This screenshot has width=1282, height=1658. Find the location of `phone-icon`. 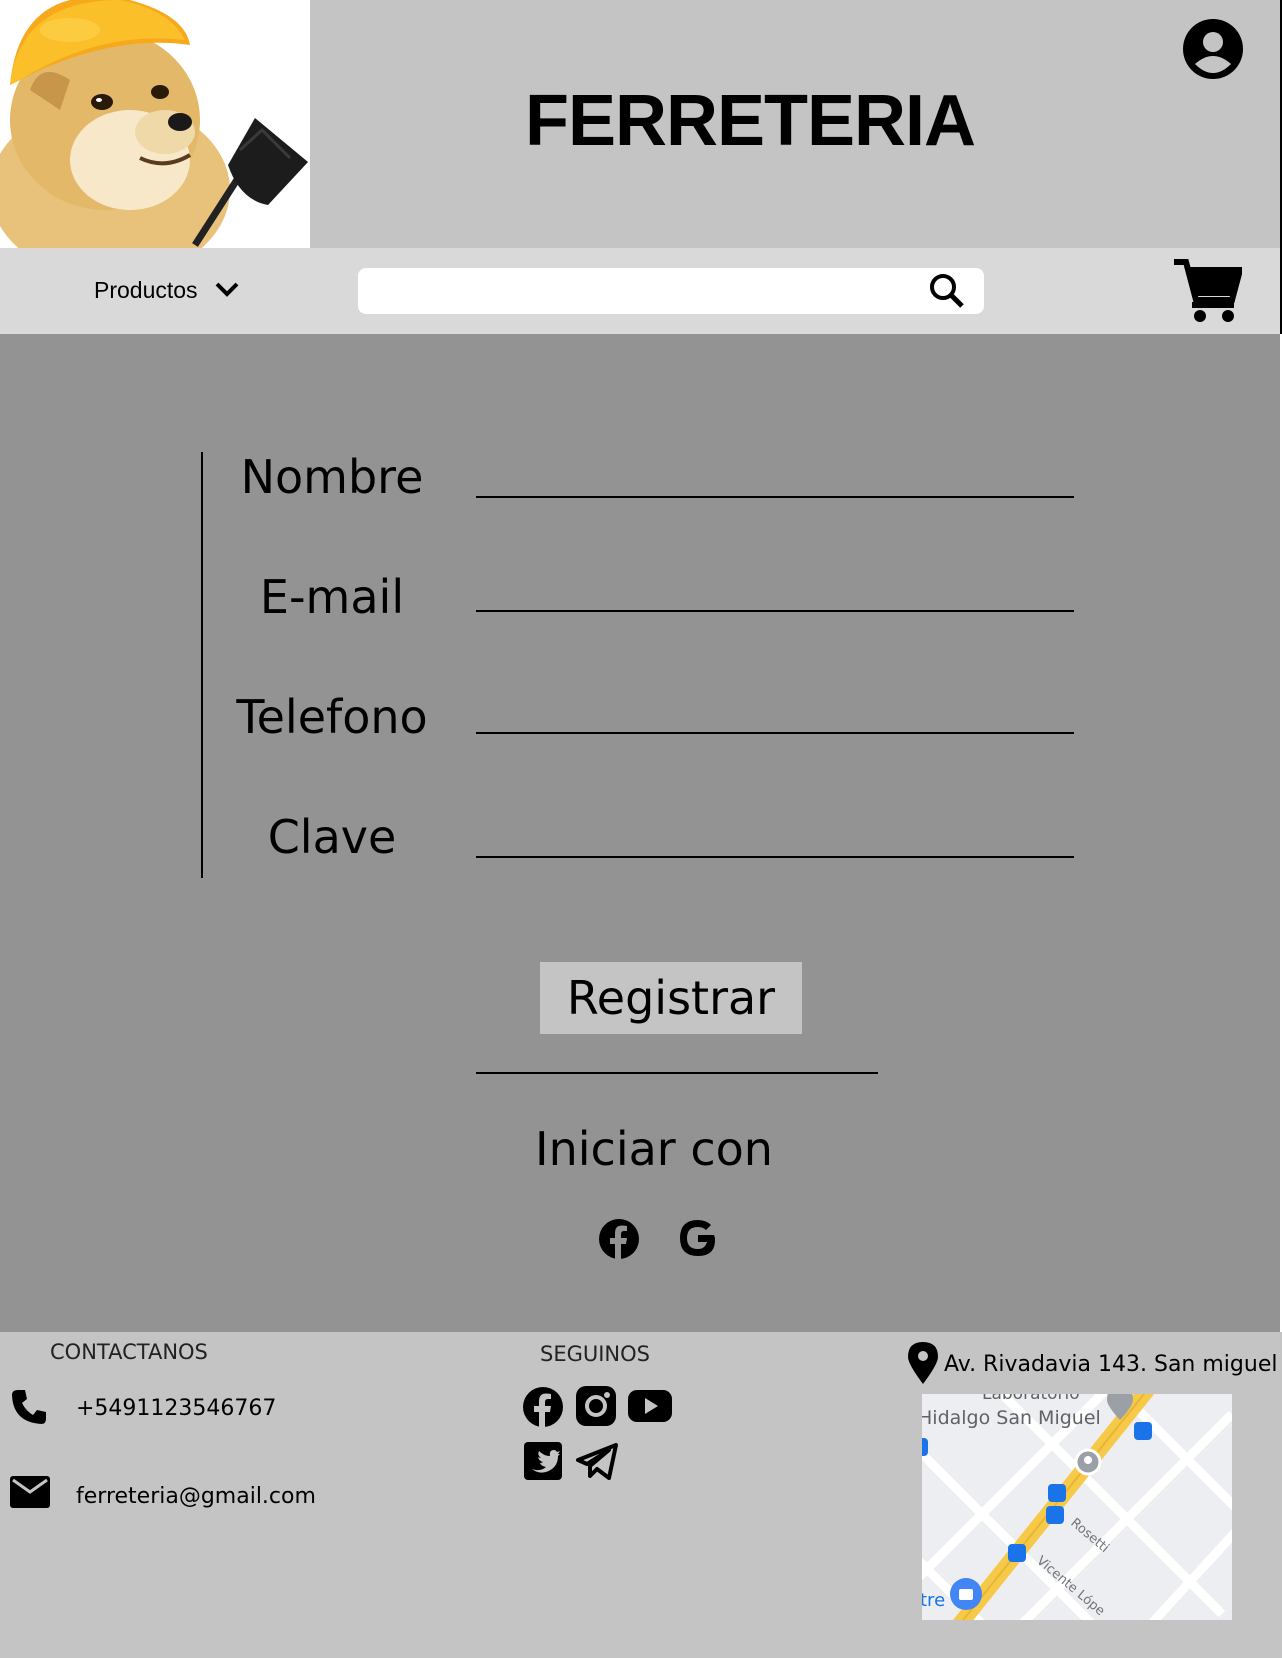

phone-icon is located at coordinates (29, 1407).